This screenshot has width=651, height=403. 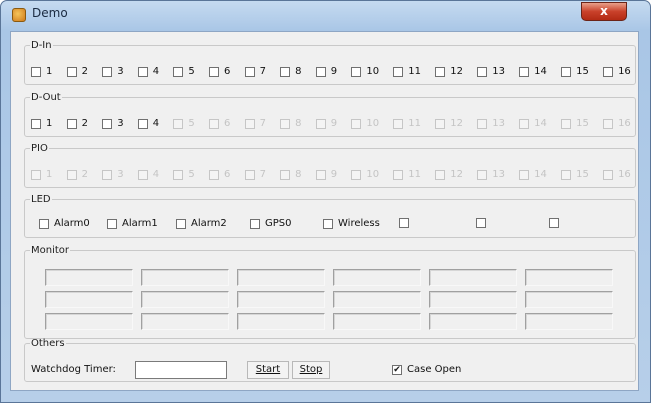 I want to click on led-checkbox-gps0-box, so click(x=255, y=223).